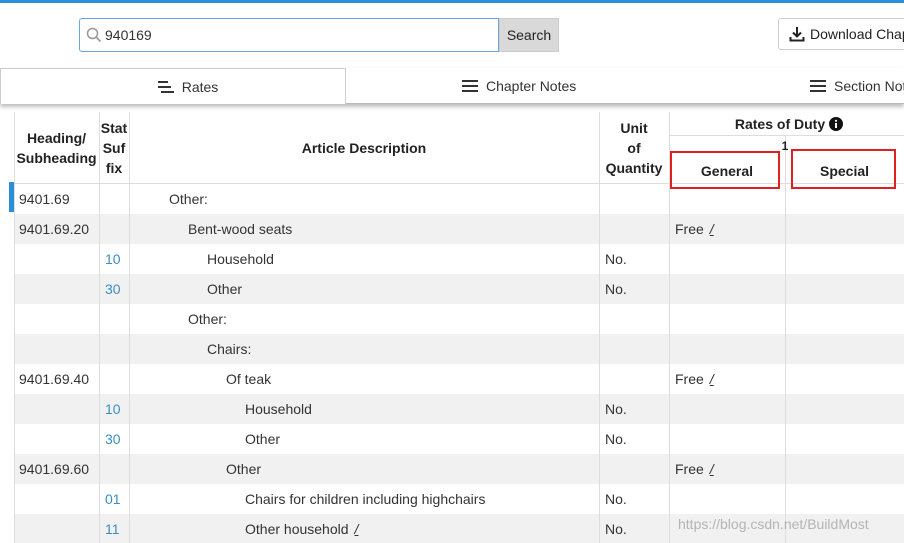 The height and width of the screenshot is (543, 904). What do you see at coordinates (54, 229) in the screenshot?
I see `heading-cell: 9401.69.20` at bounding box center [54, 229].